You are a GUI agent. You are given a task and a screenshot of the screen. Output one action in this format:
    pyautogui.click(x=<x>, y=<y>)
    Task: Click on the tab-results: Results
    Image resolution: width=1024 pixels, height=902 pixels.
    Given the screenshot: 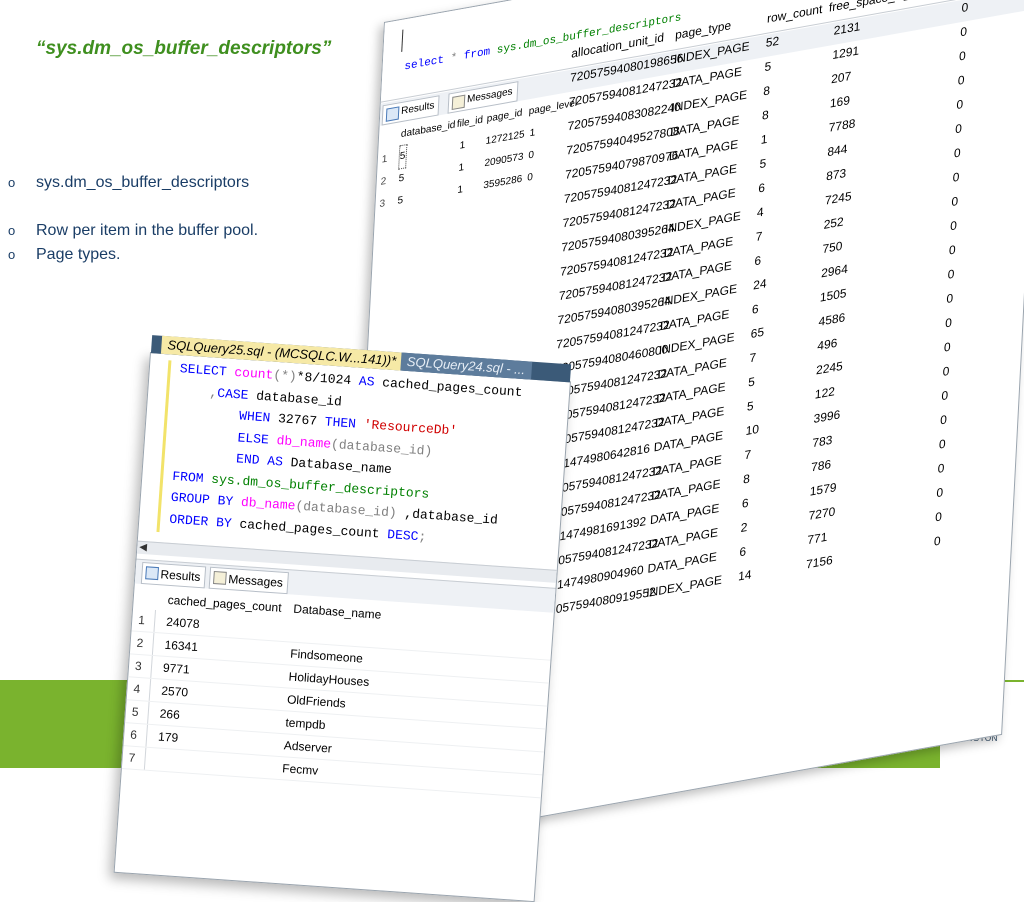 What is the action you would take?
    pyautogui.click(x=173, y=575)
    